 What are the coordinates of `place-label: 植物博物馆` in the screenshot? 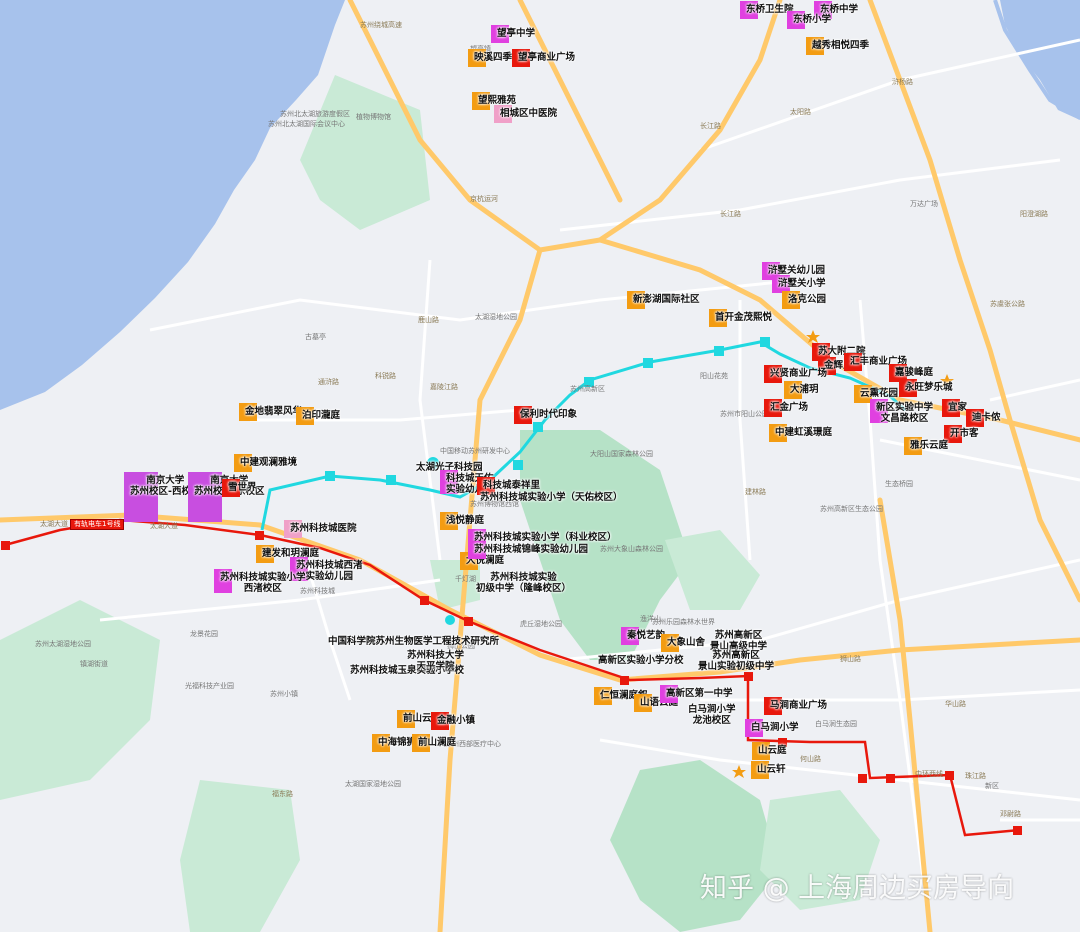 It's located at (373, 117).